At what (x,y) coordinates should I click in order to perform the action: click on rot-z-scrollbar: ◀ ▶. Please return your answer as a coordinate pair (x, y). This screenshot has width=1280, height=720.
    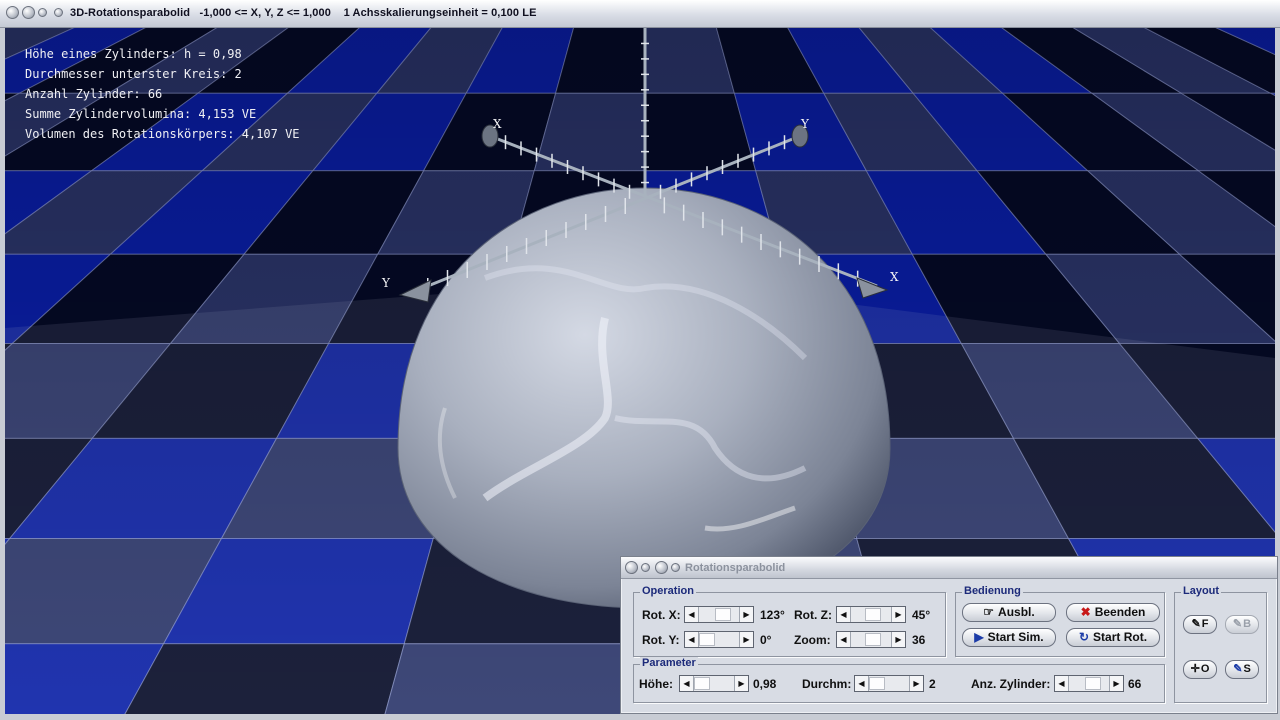
    Looking at the image, I should click on (871, 614).